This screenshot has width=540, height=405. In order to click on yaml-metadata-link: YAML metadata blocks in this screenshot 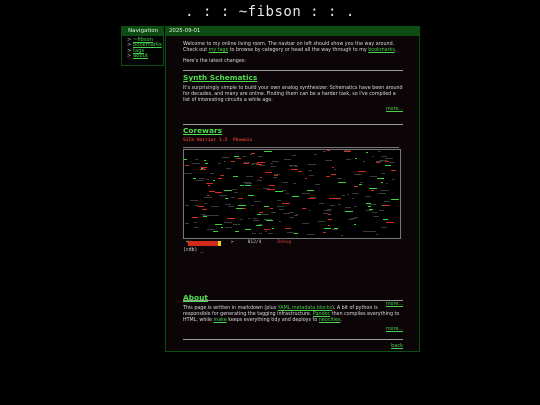, I will do `click(305, 308)`.